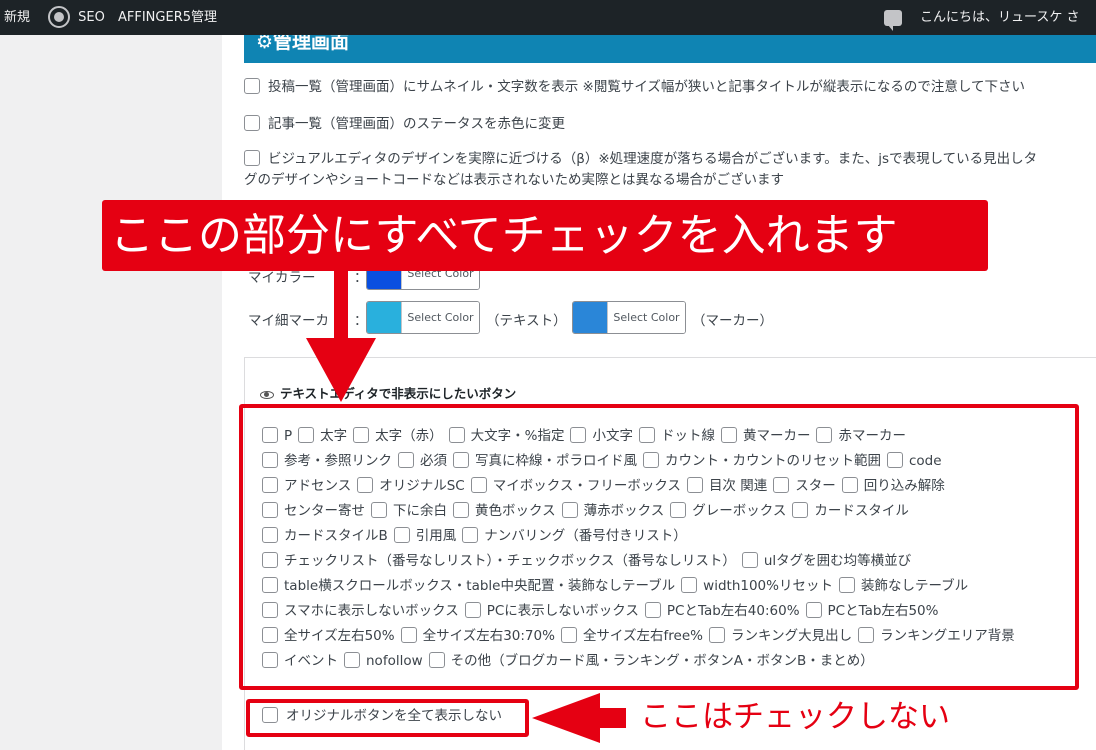  Describe the element at coordinates (732, 321) in the screenshot. I see `marker-suffix: （マーカー）` at that location.